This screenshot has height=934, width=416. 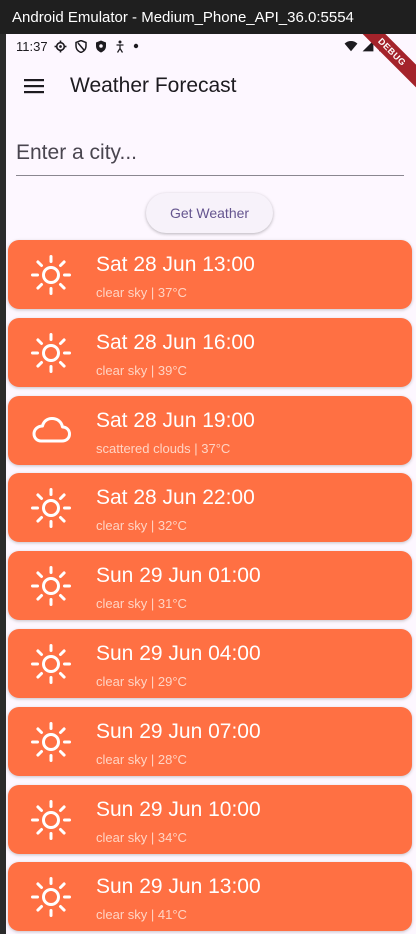 I want to click on dot-icon, so click(x=136, y=46).